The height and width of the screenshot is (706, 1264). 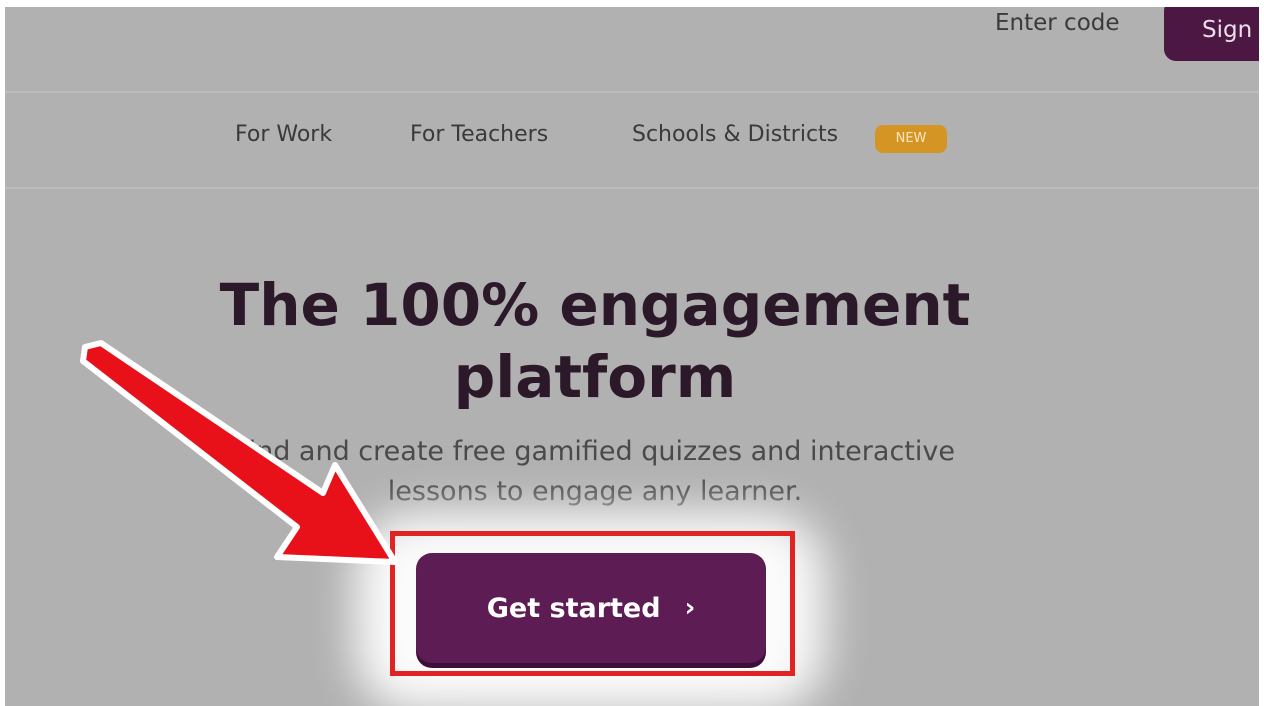 What do you see at coordinates (283, 134) in the screenshot?
I see `nav-item-for-work: For Work` at bounding box center [283, 134].